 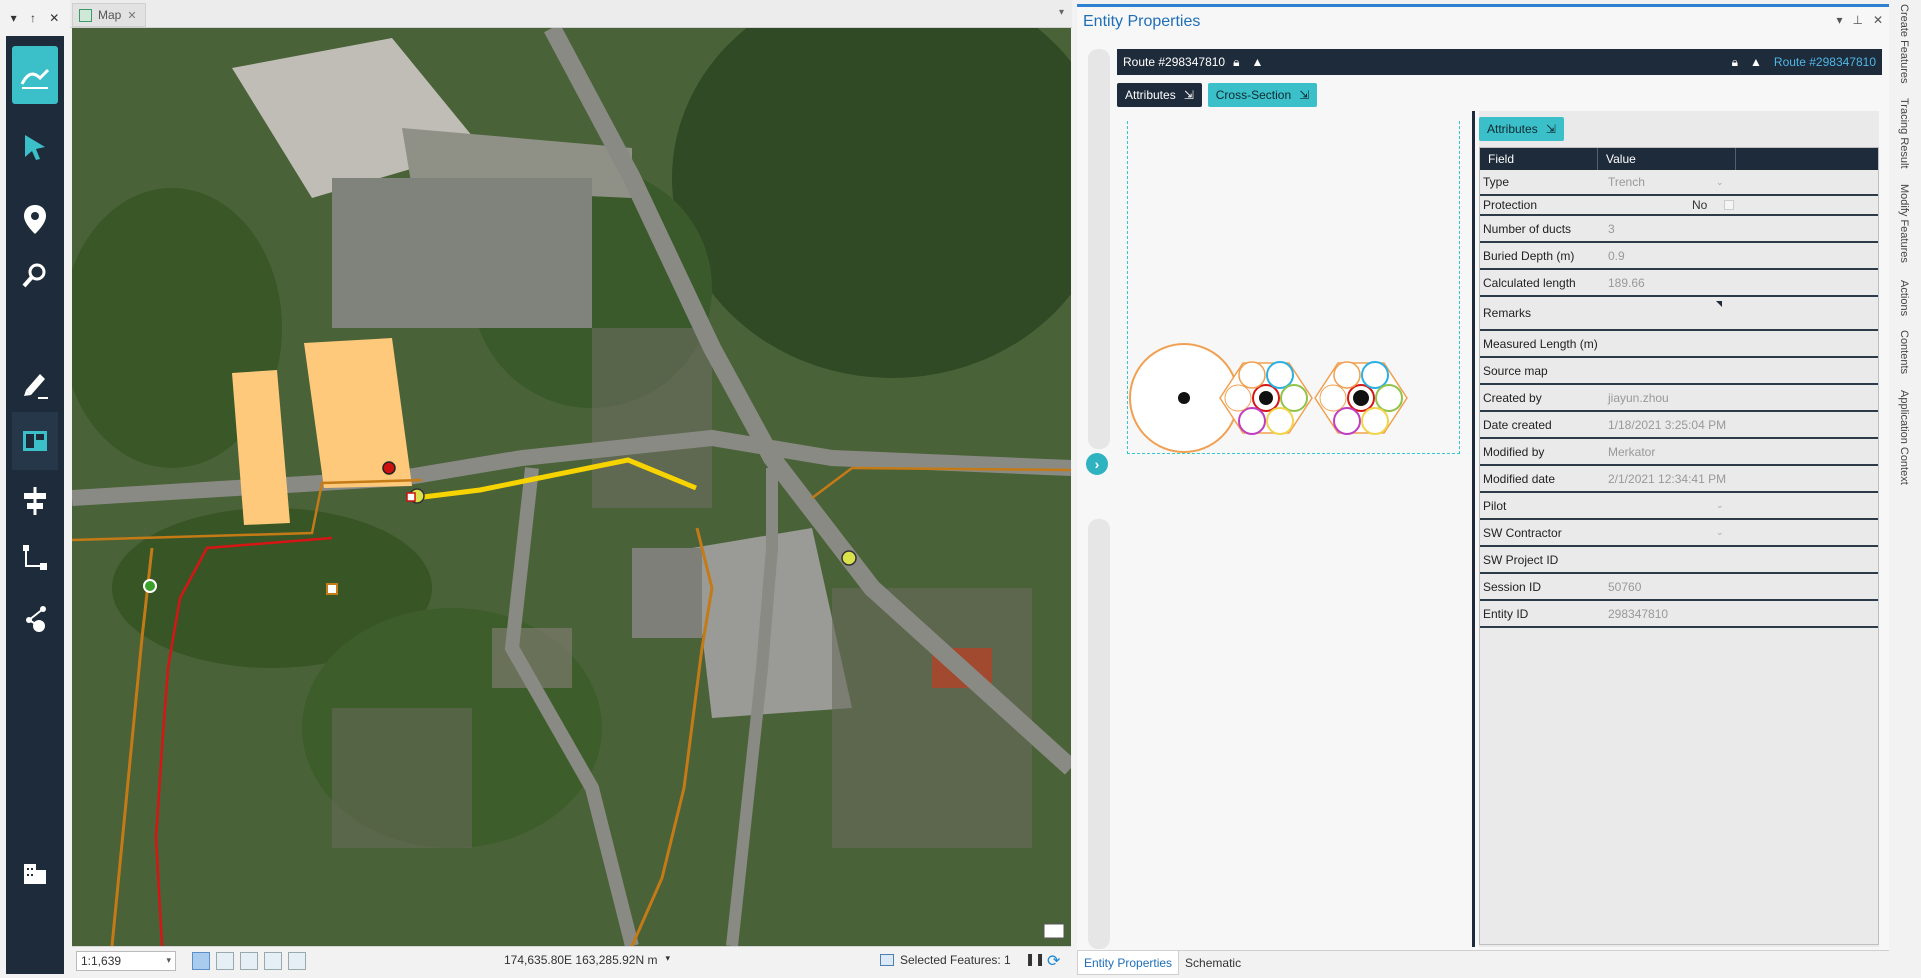 What do you see at coordinates (1159, 95) in the screenshot?
I see `tab-attributes: Attributes ⇲` at bounding box center [1159, 95].